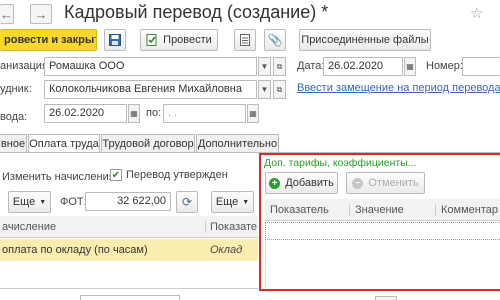 The image size is (500, 300). I want to click on transfer-from-calendar-button: ▦, so click(134, 113).